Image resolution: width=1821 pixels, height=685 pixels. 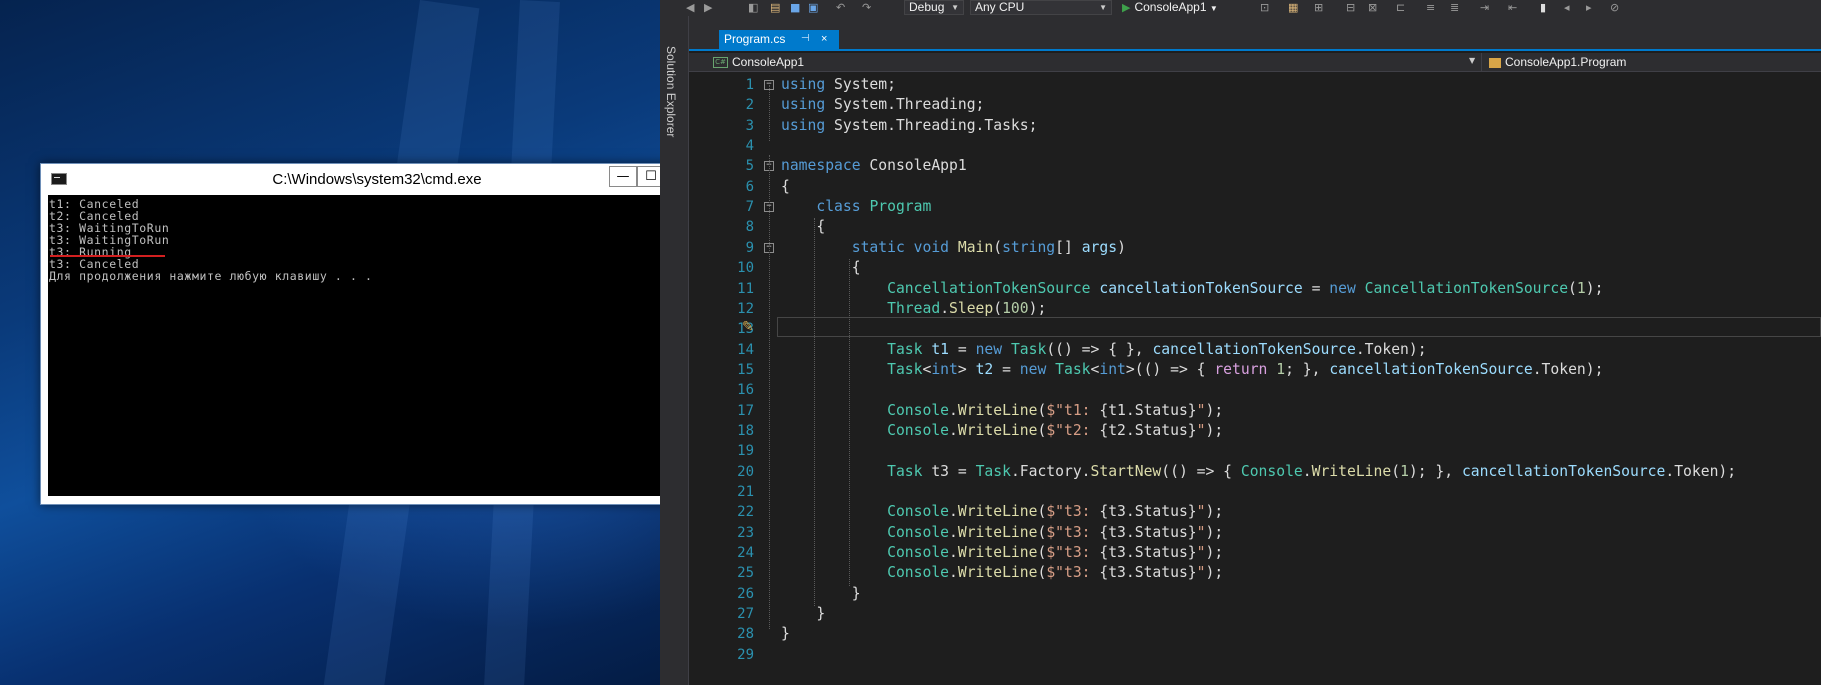 What do you see at coordinates (1350, 7) in the screenshot?
I see `step-icon: ⊟` at bounding box center [1350, 7].